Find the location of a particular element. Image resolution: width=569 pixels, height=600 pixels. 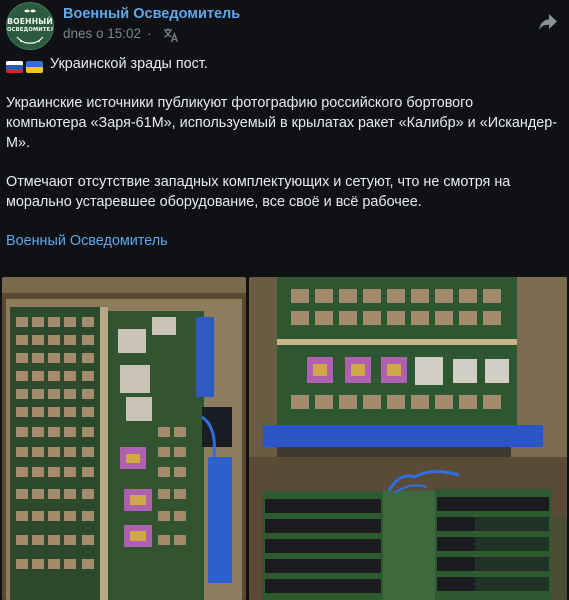

leaf-icon is located at coordinates (30, 11).